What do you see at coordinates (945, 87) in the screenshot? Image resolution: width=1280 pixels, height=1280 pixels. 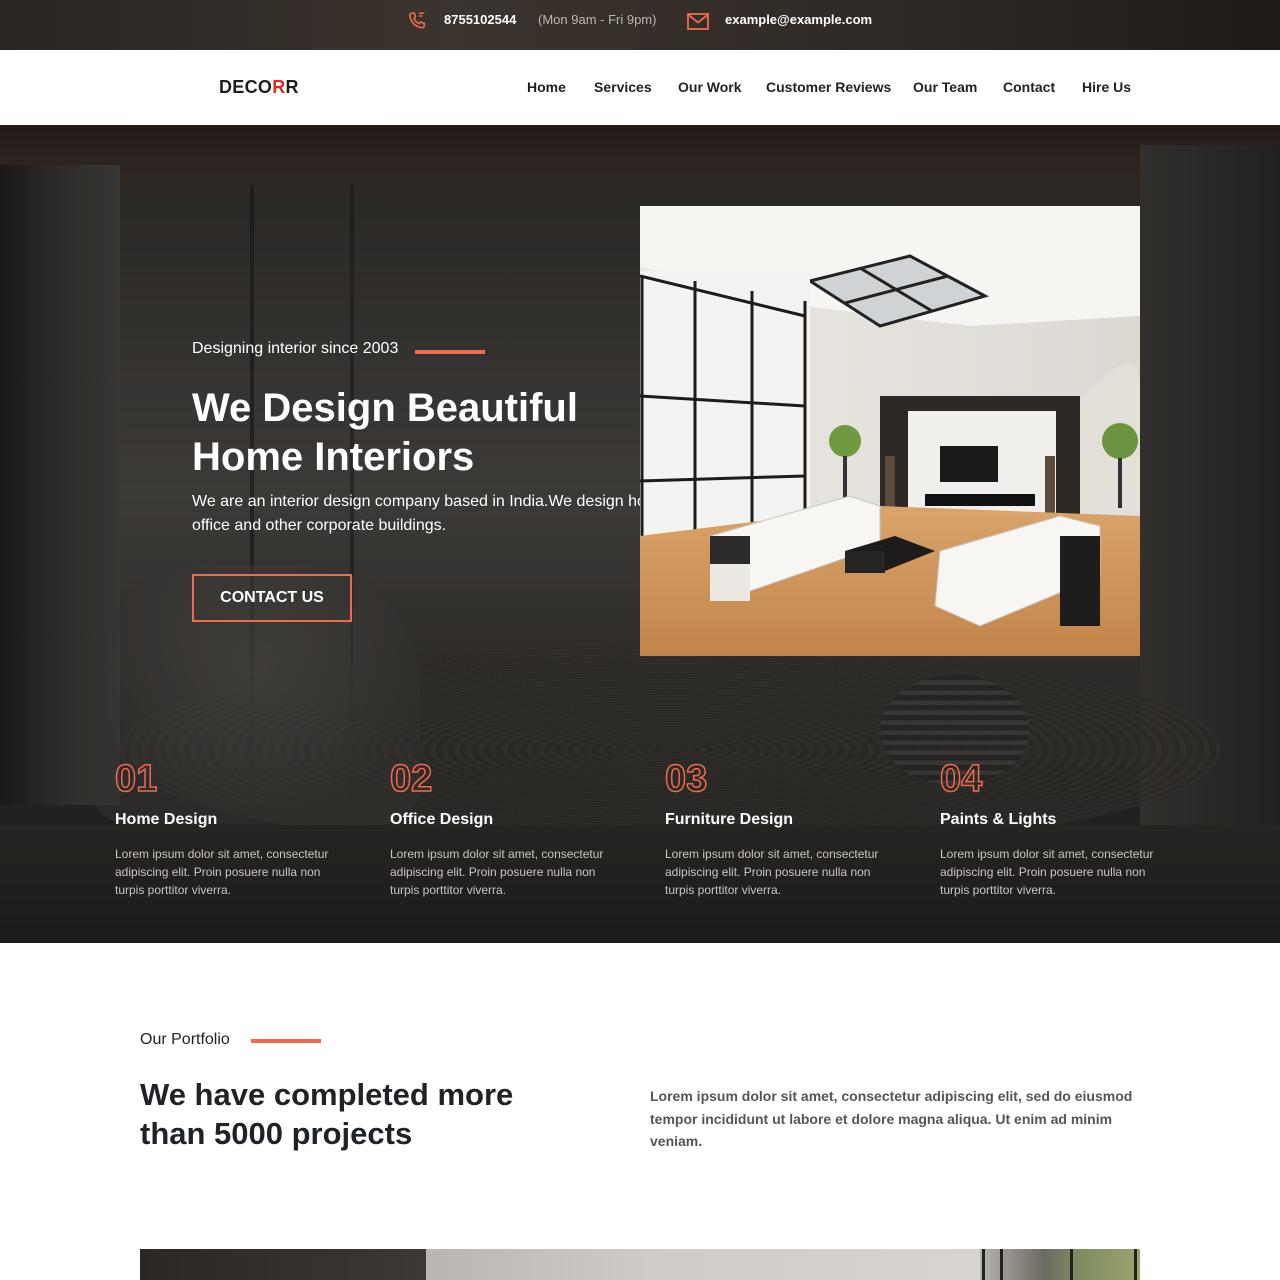 I see `nav-our-team: Our Team` at bounding box center [945, 87].